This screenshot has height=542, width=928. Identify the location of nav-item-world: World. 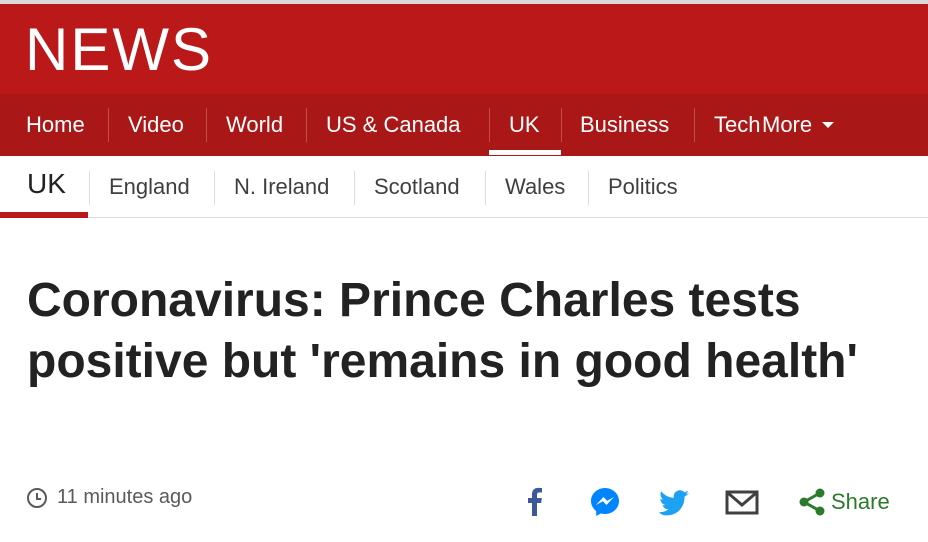
(254, 125).